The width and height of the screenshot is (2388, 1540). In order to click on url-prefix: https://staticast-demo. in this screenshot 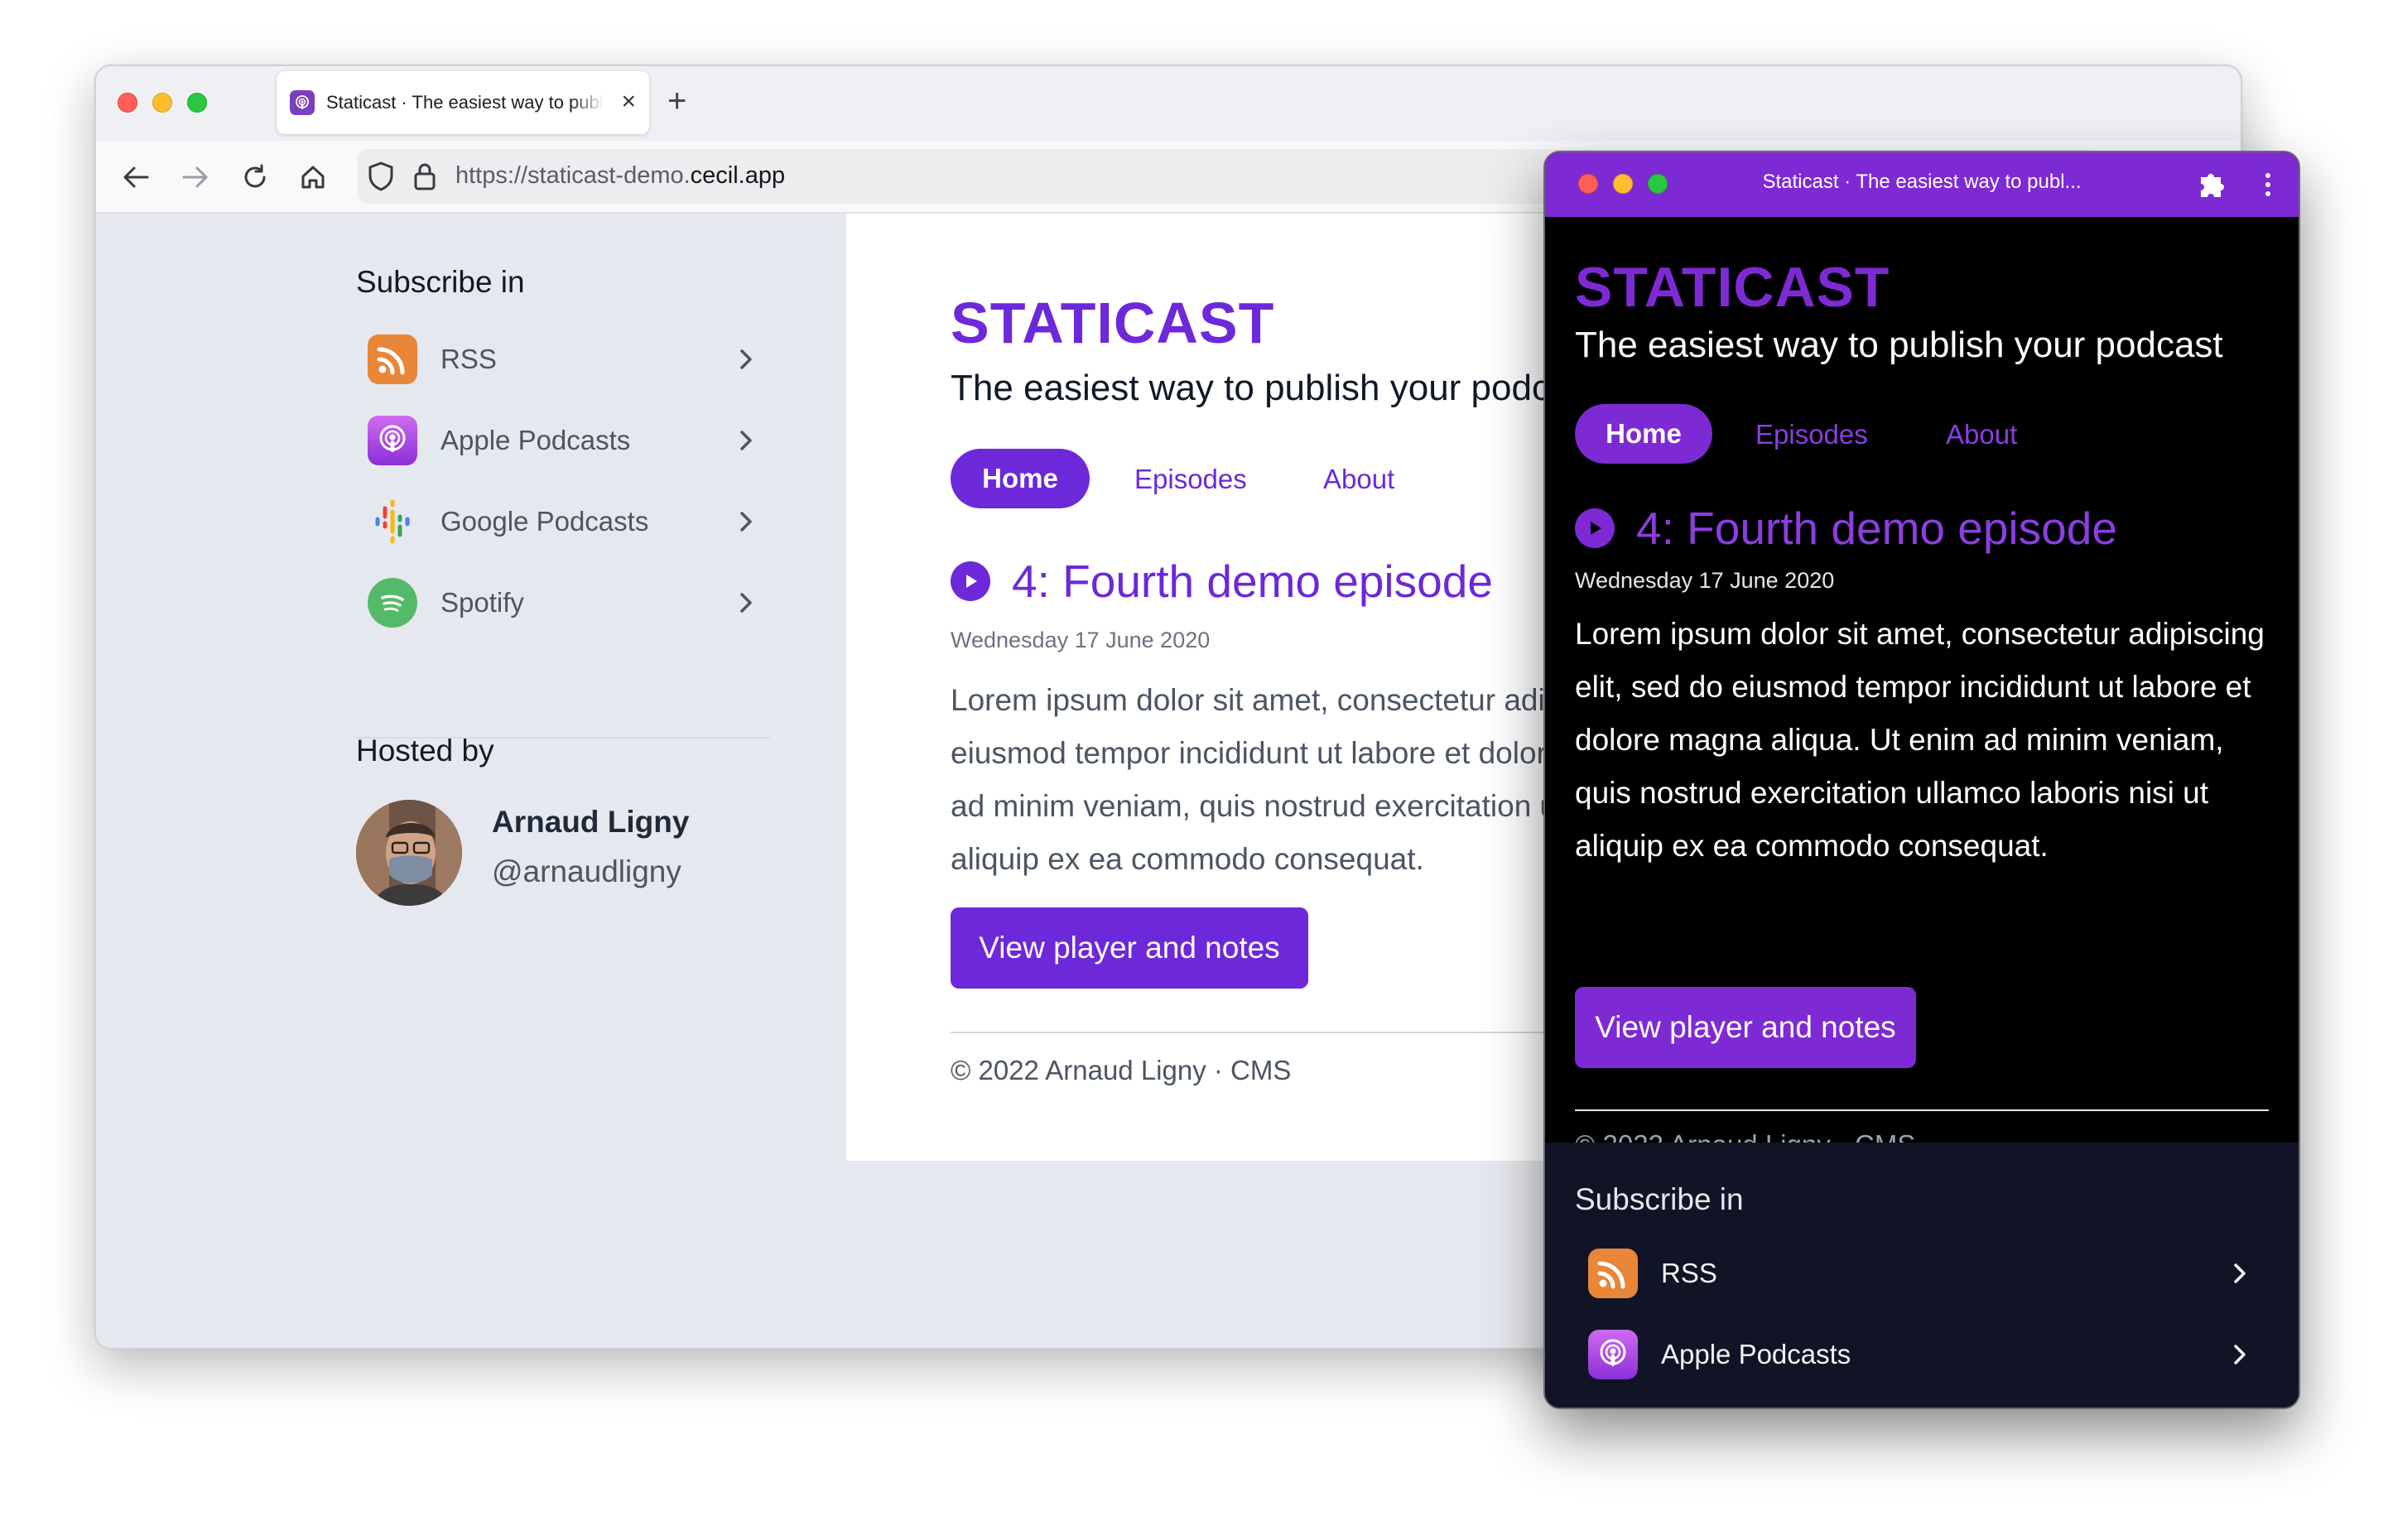, I will do `click(573, 176)`.